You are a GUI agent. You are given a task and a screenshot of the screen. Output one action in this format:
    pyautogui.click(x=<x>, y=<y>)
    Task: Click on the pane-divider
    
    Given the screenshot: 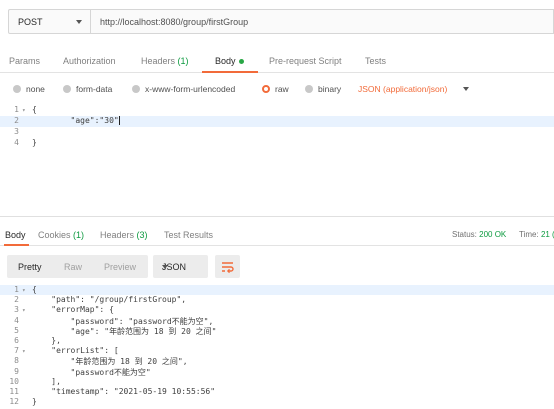 What is the action you would take?
    pyautogui.click(x=277, y=216)
    